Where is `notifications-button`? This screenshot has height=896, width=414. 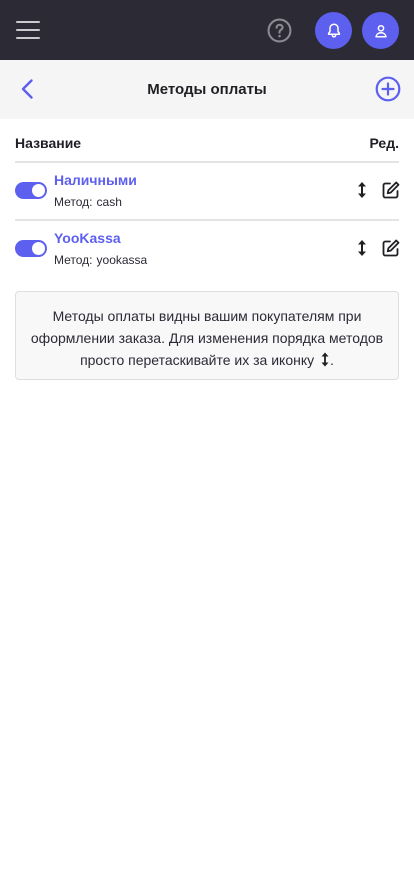 notifications-button is located at coordinates (333, 30).